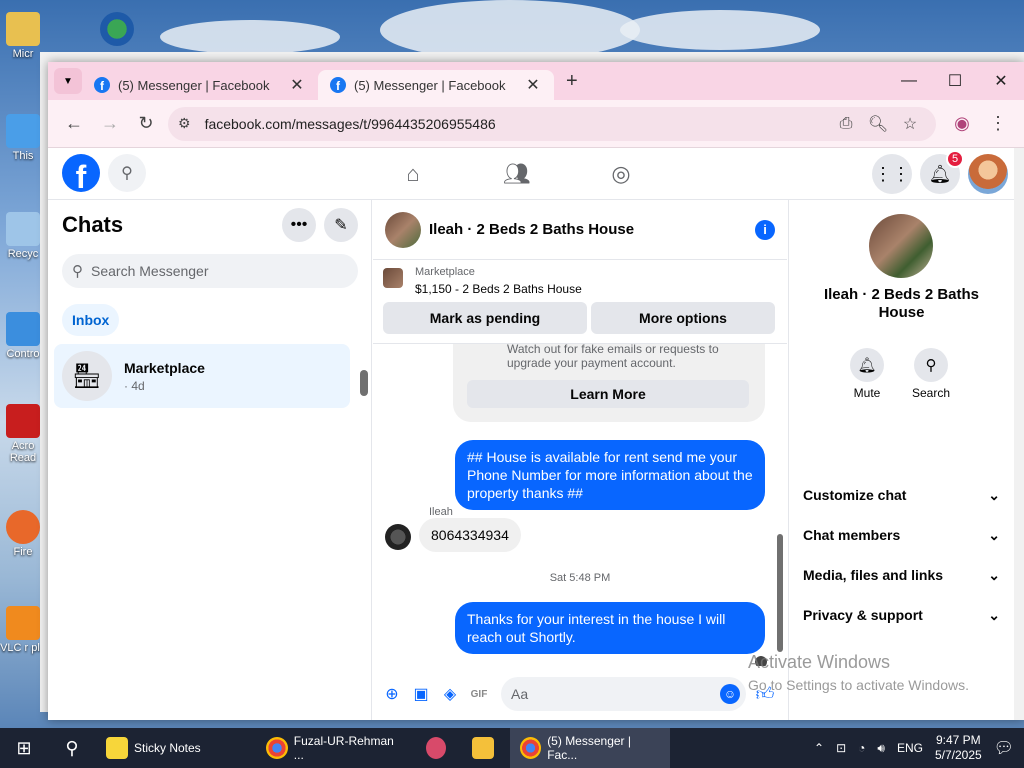 The image size is (1024, 768). What do you see at coordinates (683, 318) in the screenshot?
I see `more-options-button: More options` at bounding box center [683, 318].